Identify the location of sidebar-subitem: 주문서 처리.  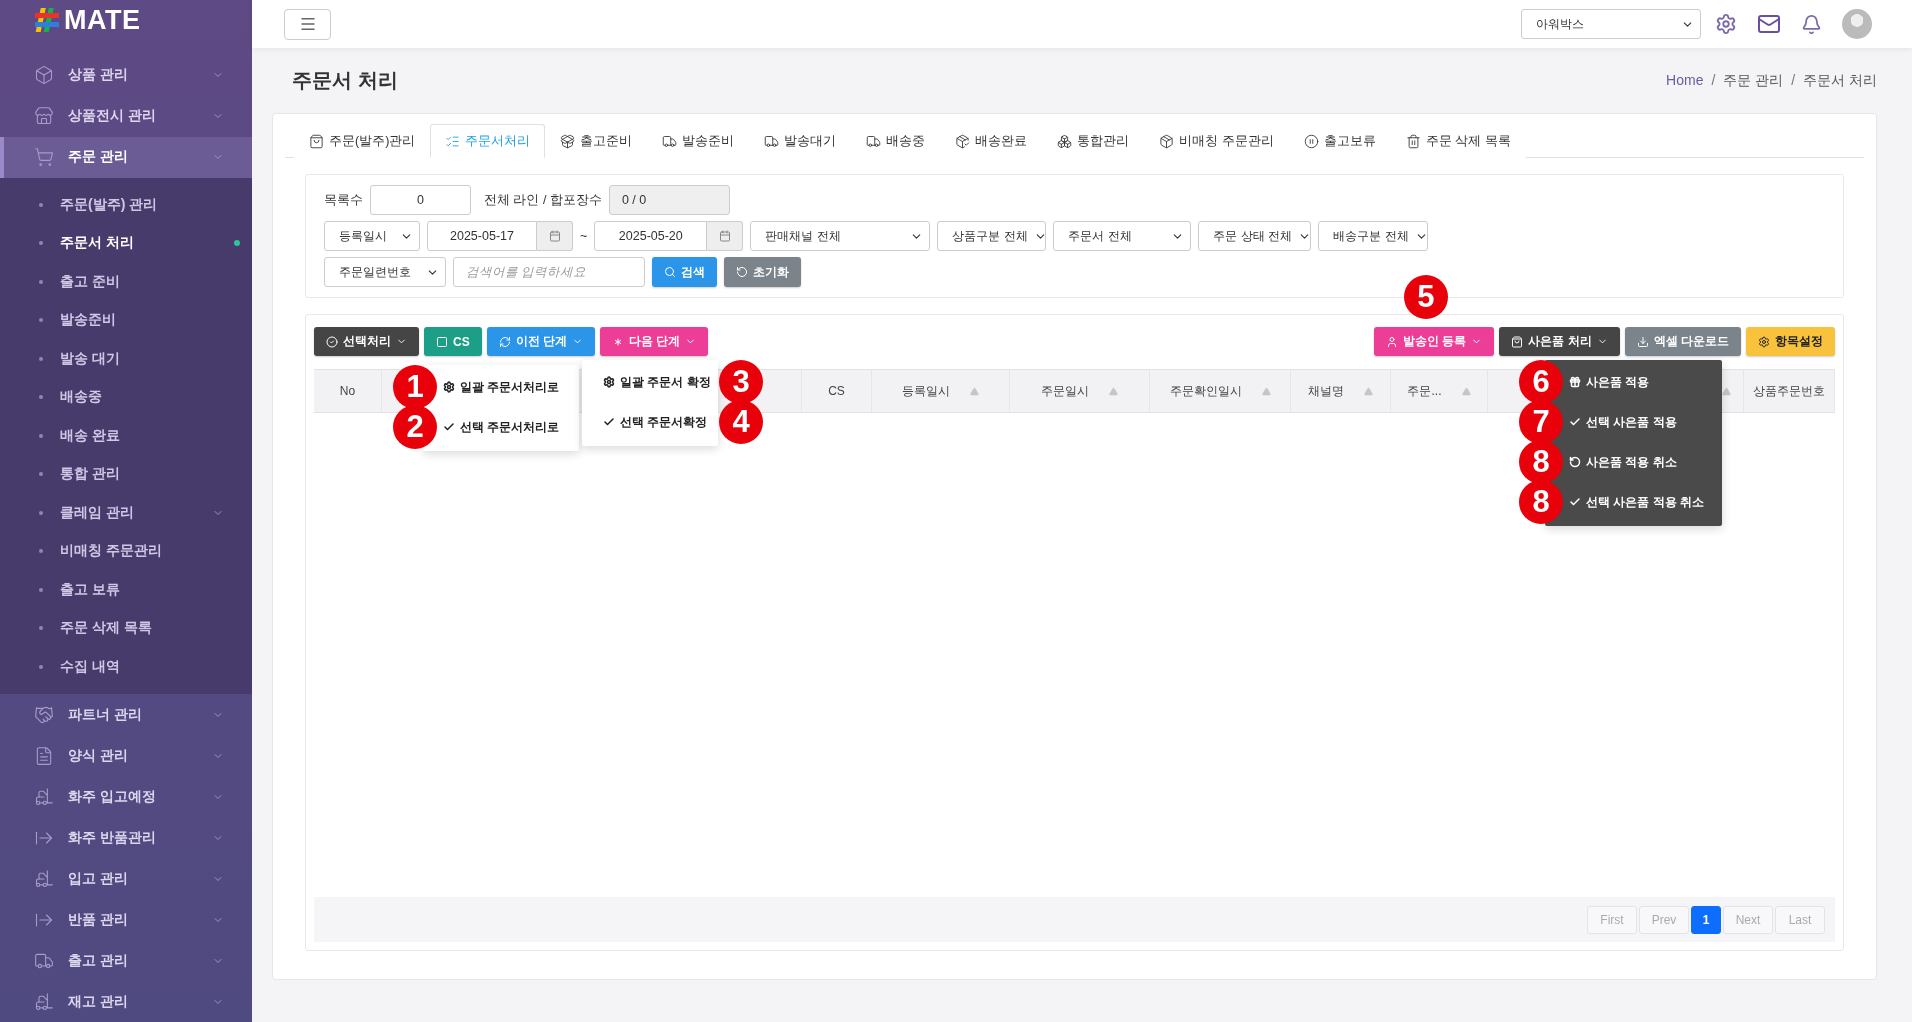
(126, 243).